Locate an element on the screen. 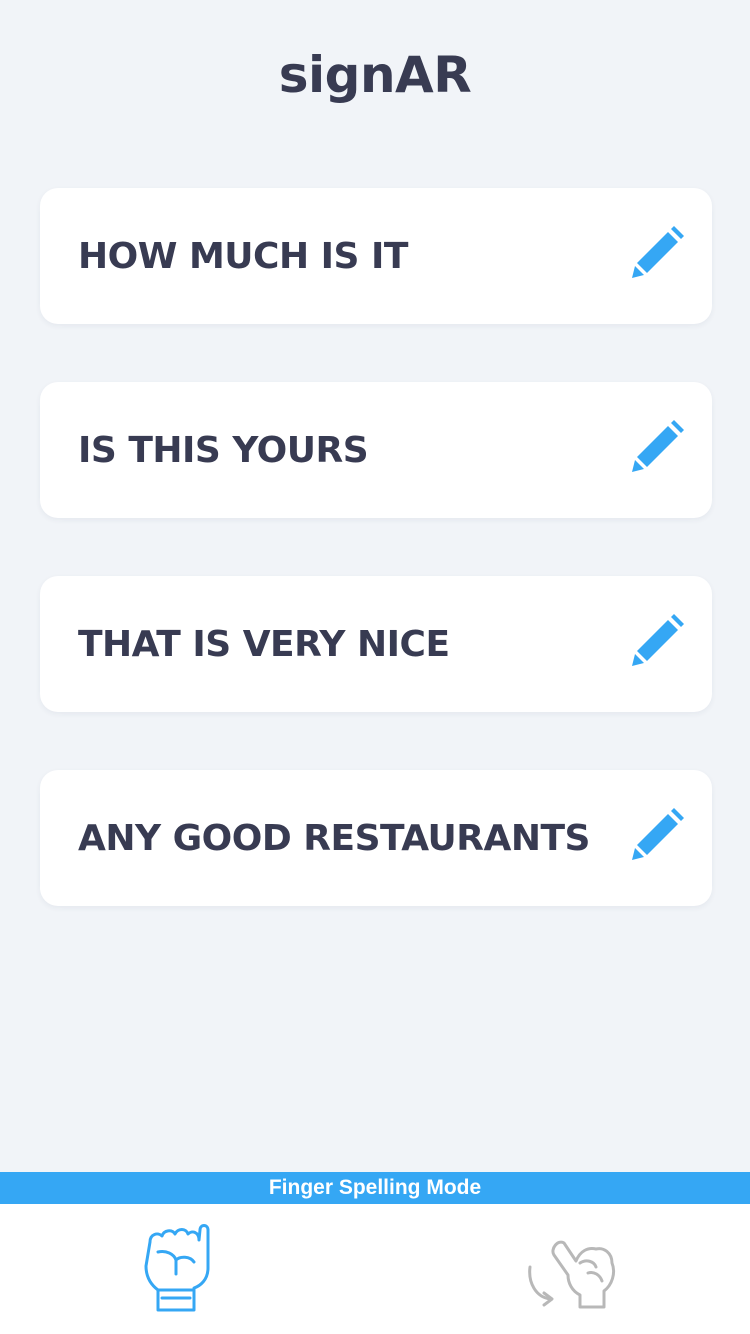 This screenshot has height=1334, width=750. phrase-text: HOW MUCH IS IT is located at coordinates (243, 256).